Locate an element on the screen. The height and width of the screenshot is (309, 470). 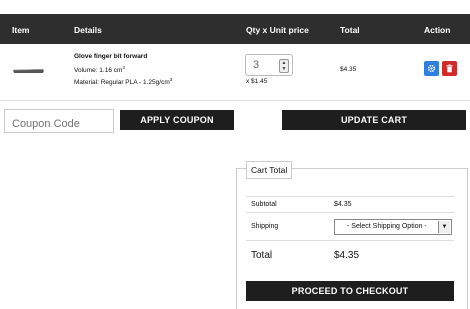
settings-button is located at coordinates (431, 68).